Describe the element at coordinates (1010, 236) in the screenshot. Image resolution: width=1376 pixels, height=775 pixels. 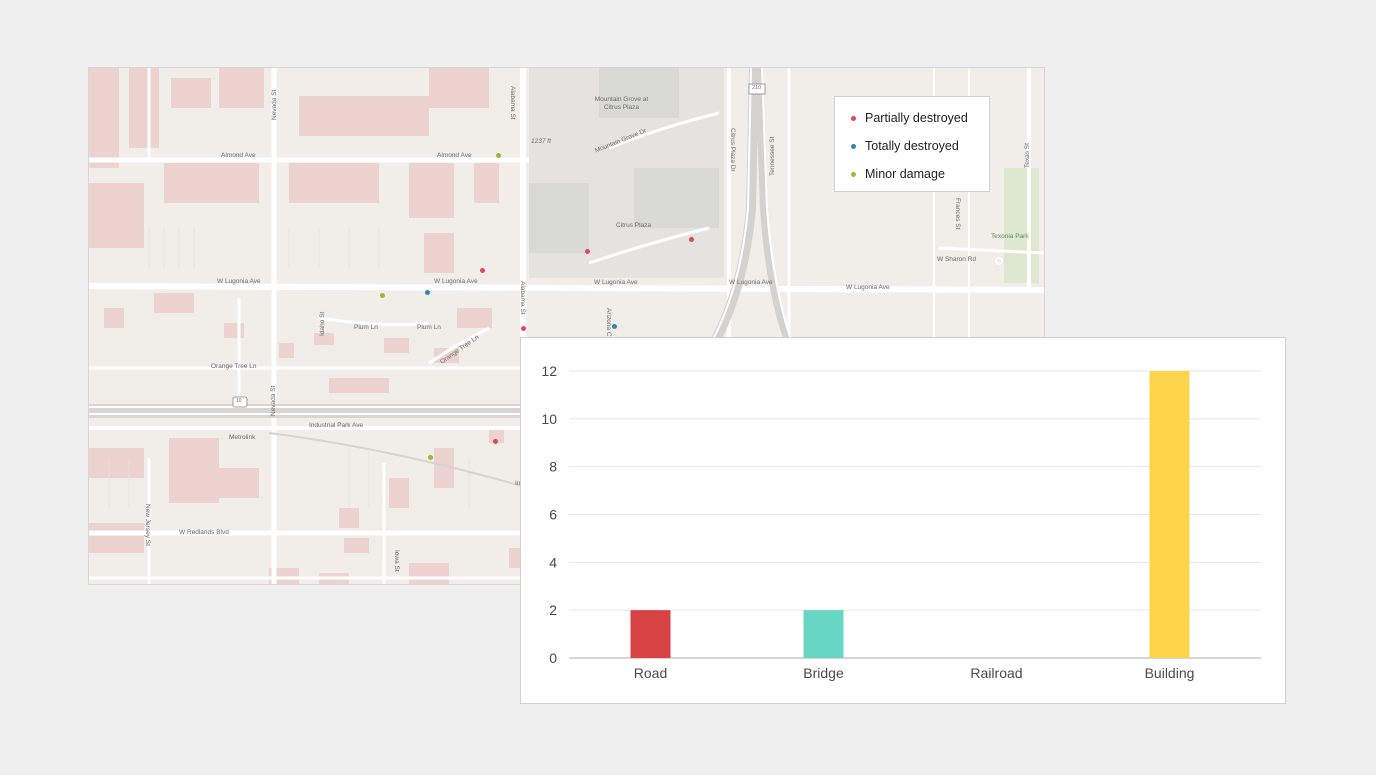
I see `park-label: Texonia Park` at that location.